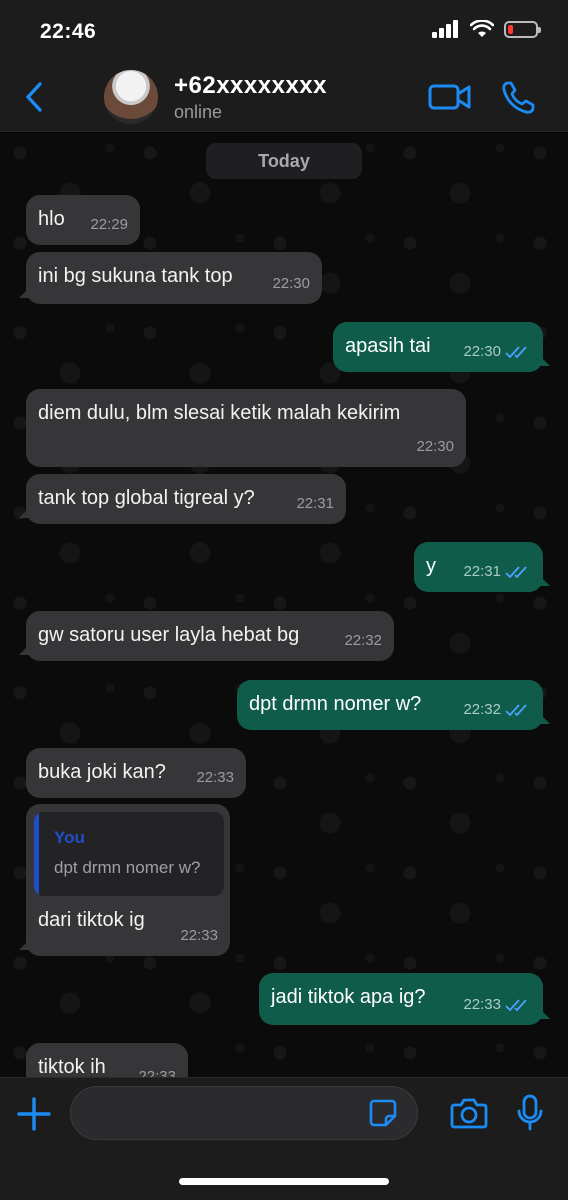  What do you see at coordinates (244, 1113) in the screenshot?
I see `message-input` at bounding box center [244, 1113].